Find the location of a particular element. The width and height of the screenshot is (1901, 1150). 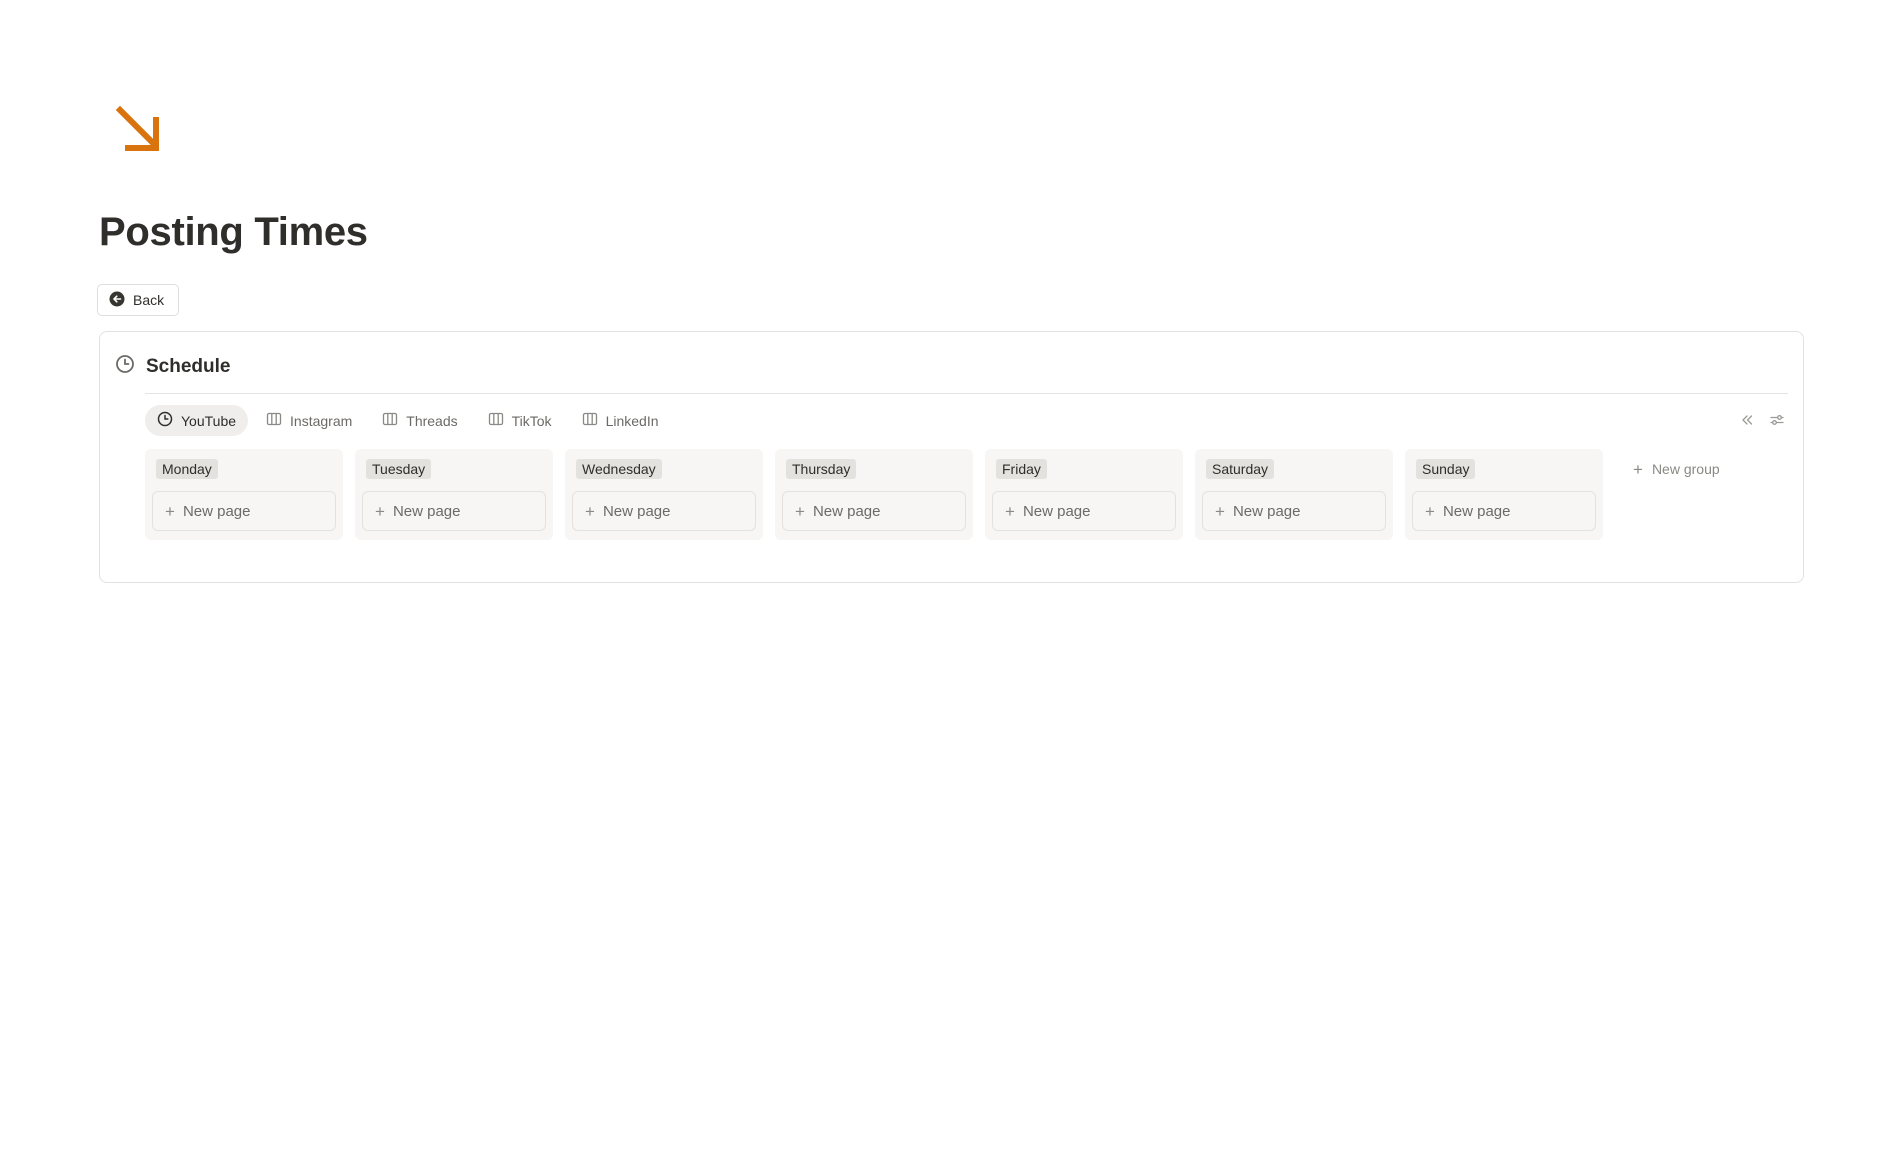

board-column-wednesday: Wednesday + New page is located at coordinates (664, 494).